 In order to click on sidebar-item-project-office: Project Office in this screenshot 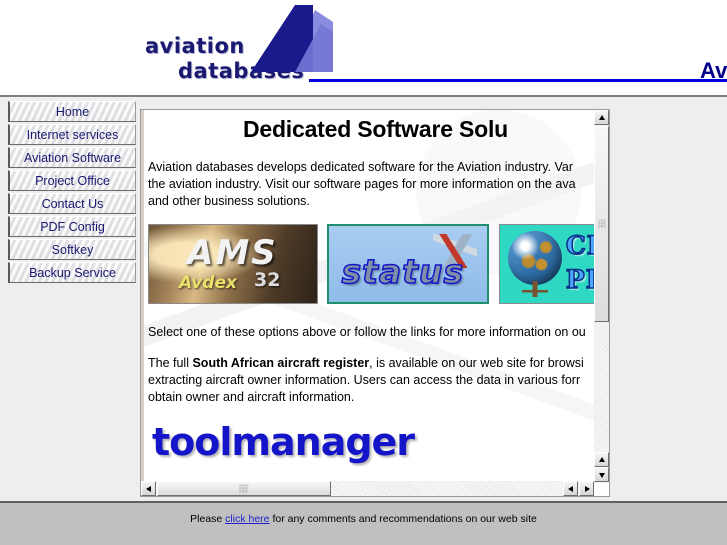, I will do `click(72, 180)`.